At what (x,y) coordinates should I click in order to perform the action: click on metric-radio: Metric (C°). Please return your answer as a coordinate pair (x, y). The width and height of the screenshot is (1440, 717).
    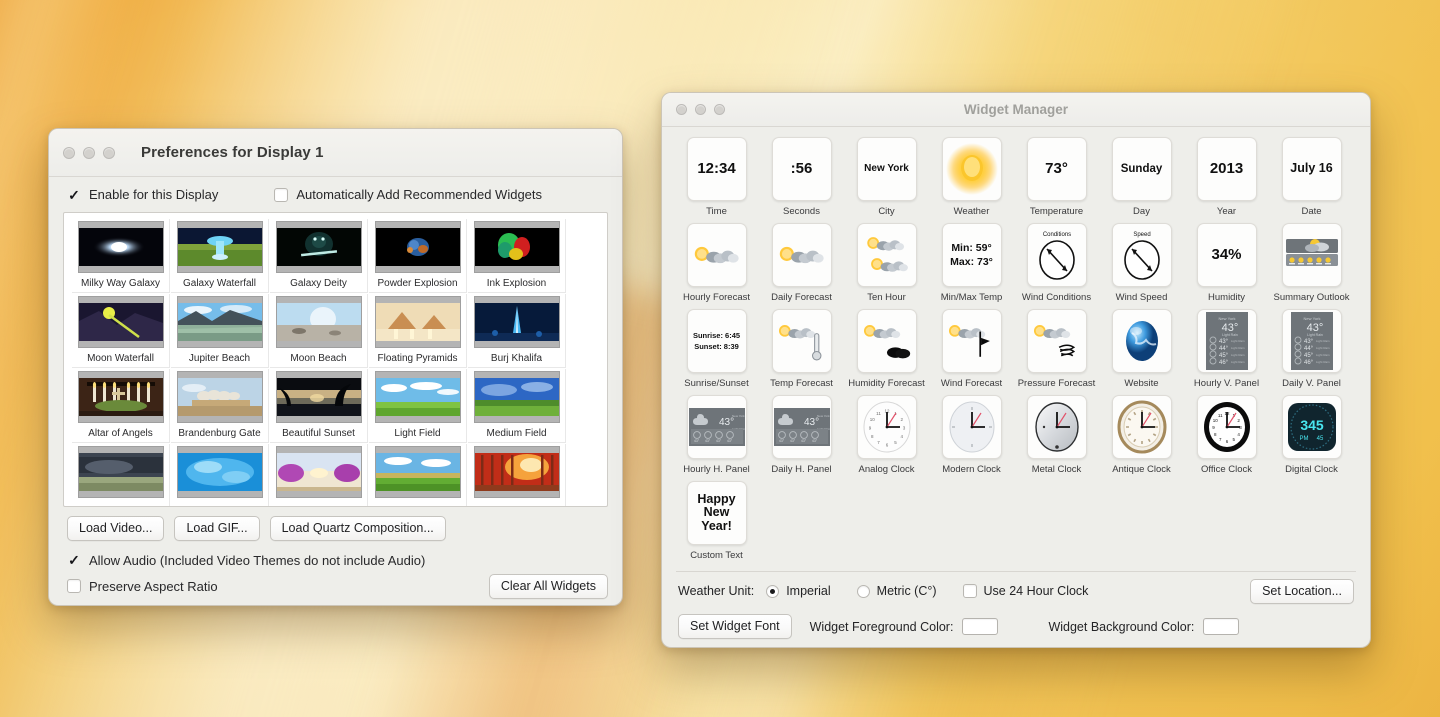
    Looking at the image, I should click on (896, 591).